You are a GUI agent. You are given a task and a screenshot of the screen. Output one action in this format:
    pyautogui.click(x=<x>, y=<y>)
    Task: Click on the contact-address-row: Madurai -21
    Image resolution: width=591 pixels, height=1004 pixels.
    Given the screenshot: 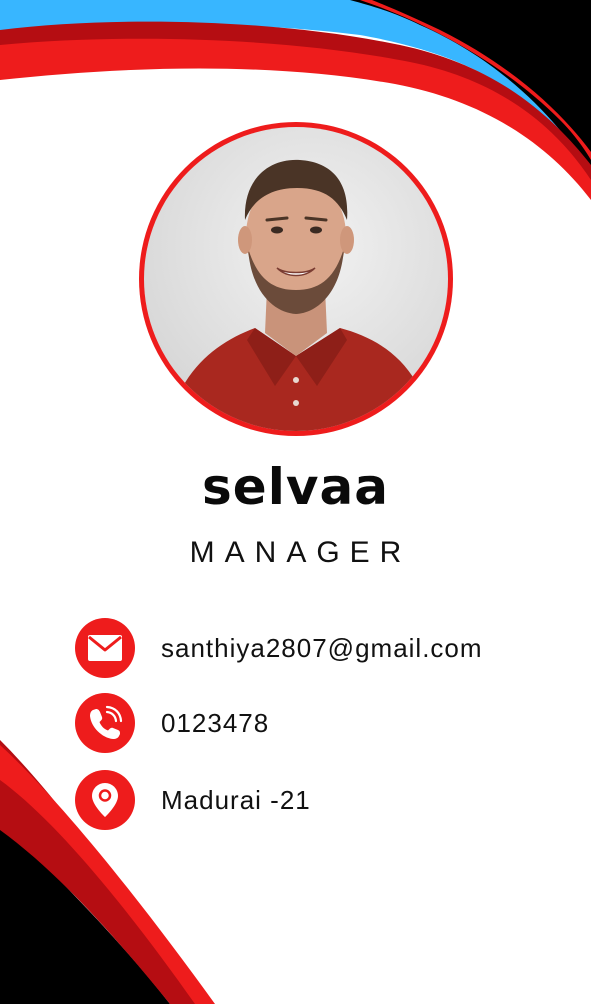 What is the action you would take?
    pyautogui.click(x=305, y=800)
    